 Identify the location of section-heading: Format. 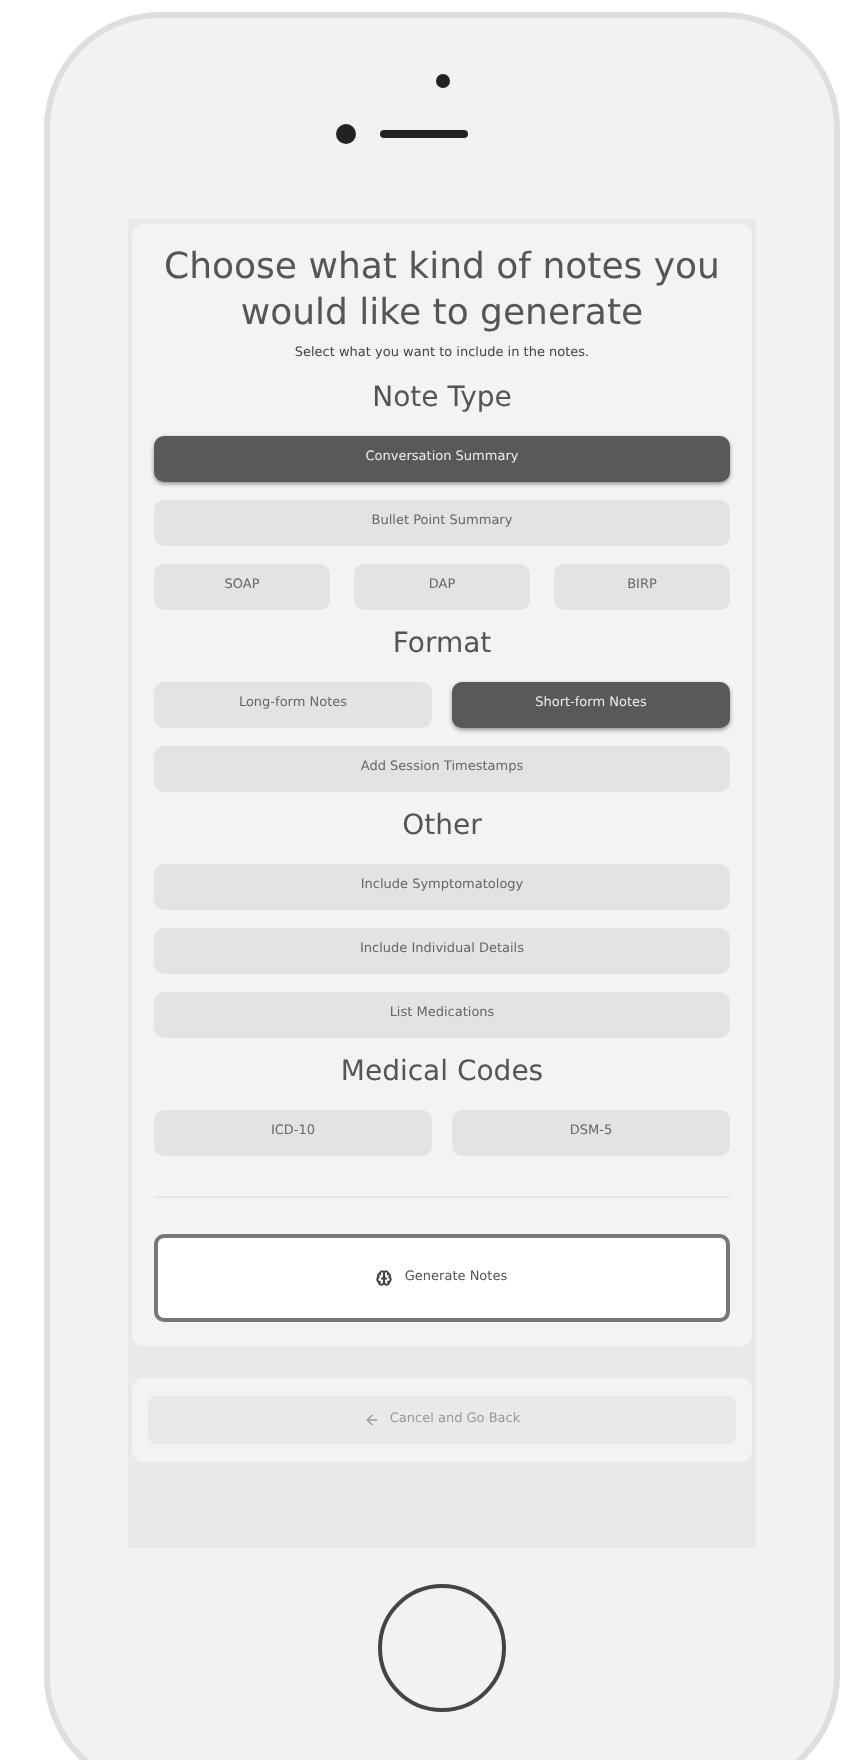
(442, 644).